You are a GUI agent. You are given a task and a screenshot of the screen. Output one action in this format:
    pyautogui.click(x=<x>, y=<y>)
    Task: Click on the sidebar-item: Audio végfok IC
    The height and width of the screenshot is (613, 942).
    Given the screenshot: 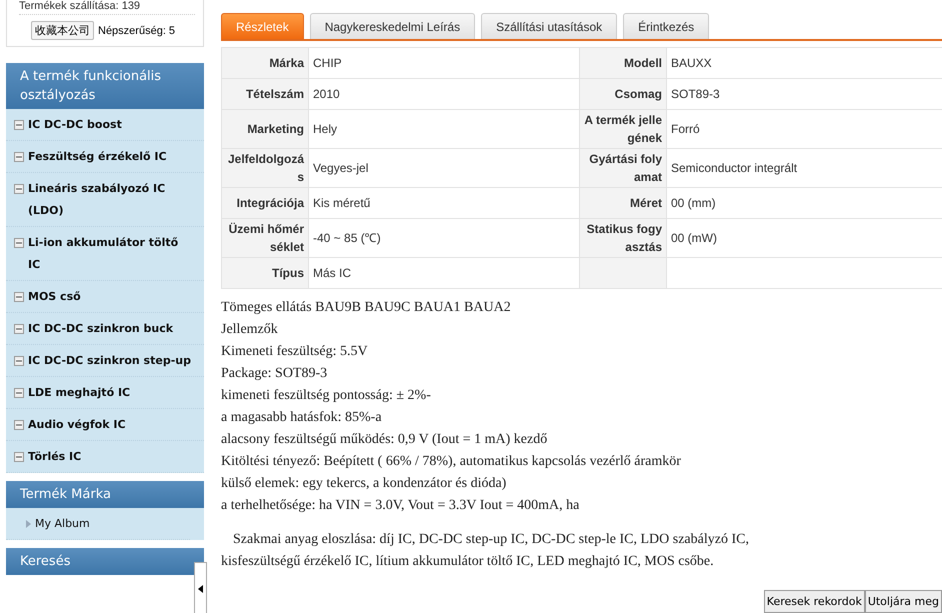 What is the action you would take?
    pyautogui.click(x=105, y=425)
    